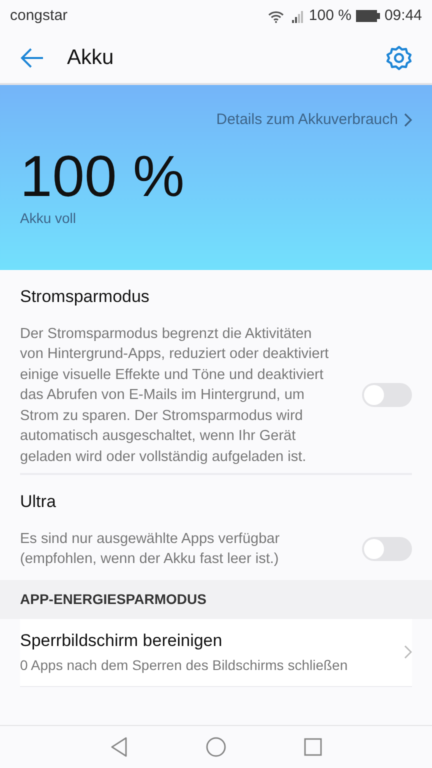 The width and height of the screenshot is (432, 768). I want to click on settings-icon, so click(399, 57).